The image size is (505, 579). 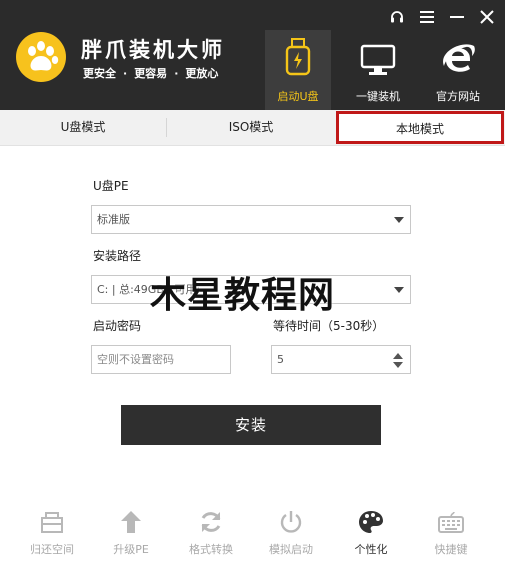 I want to click on wait-time-label: 等待时间（5-30秒）, so click(x=329, y=326).